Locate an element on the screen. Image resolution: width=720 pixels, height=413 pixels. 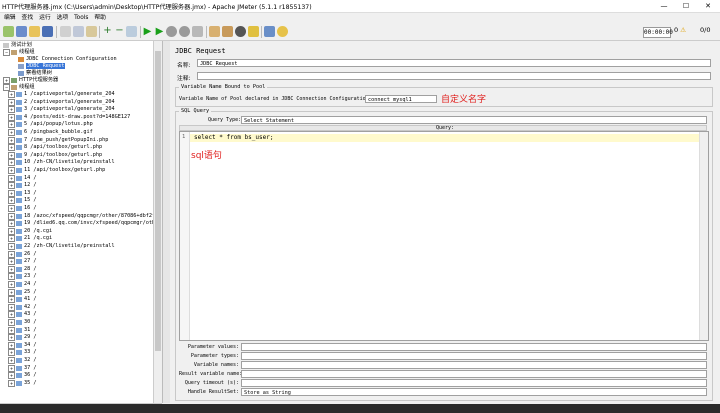
shutdown-icon is located at coordinates (184, 31).